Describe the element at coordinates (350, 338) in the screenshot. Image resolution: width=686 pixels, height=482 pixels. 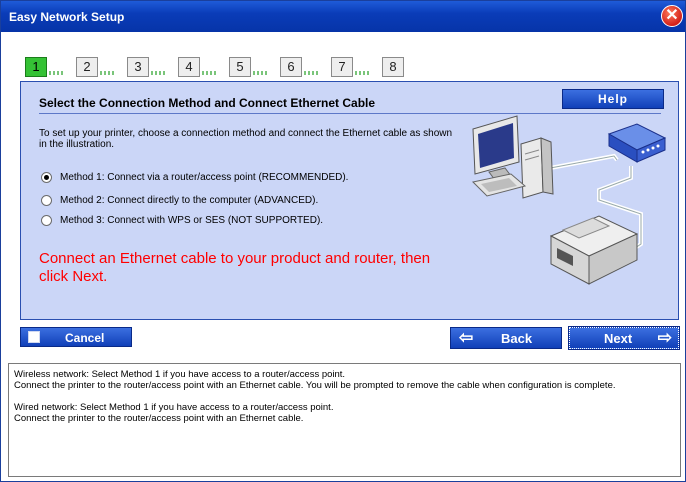
I see `navigation-bar: Cancel ⇦ Back Next ⇨` at that location.